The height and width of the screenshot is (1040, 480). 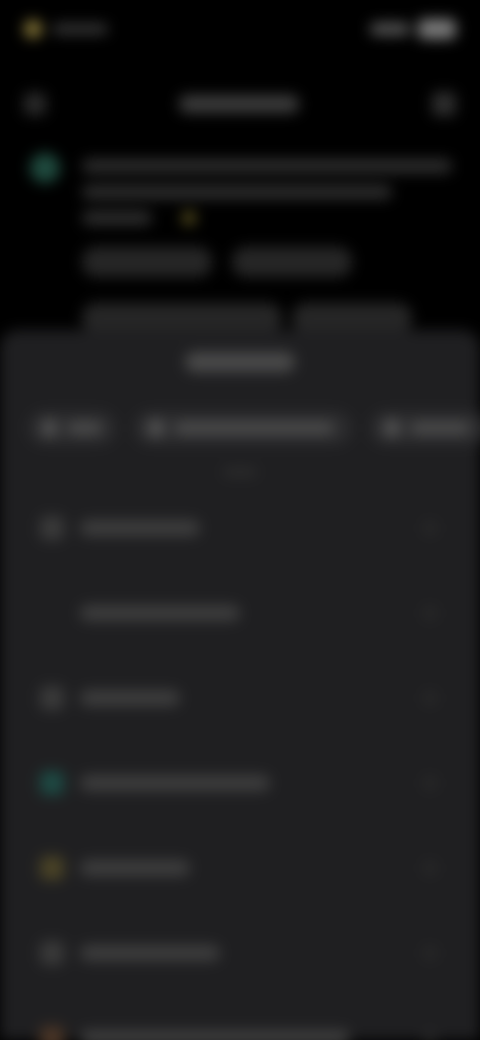 I want to click on status-right, so click(x=413, y=29).